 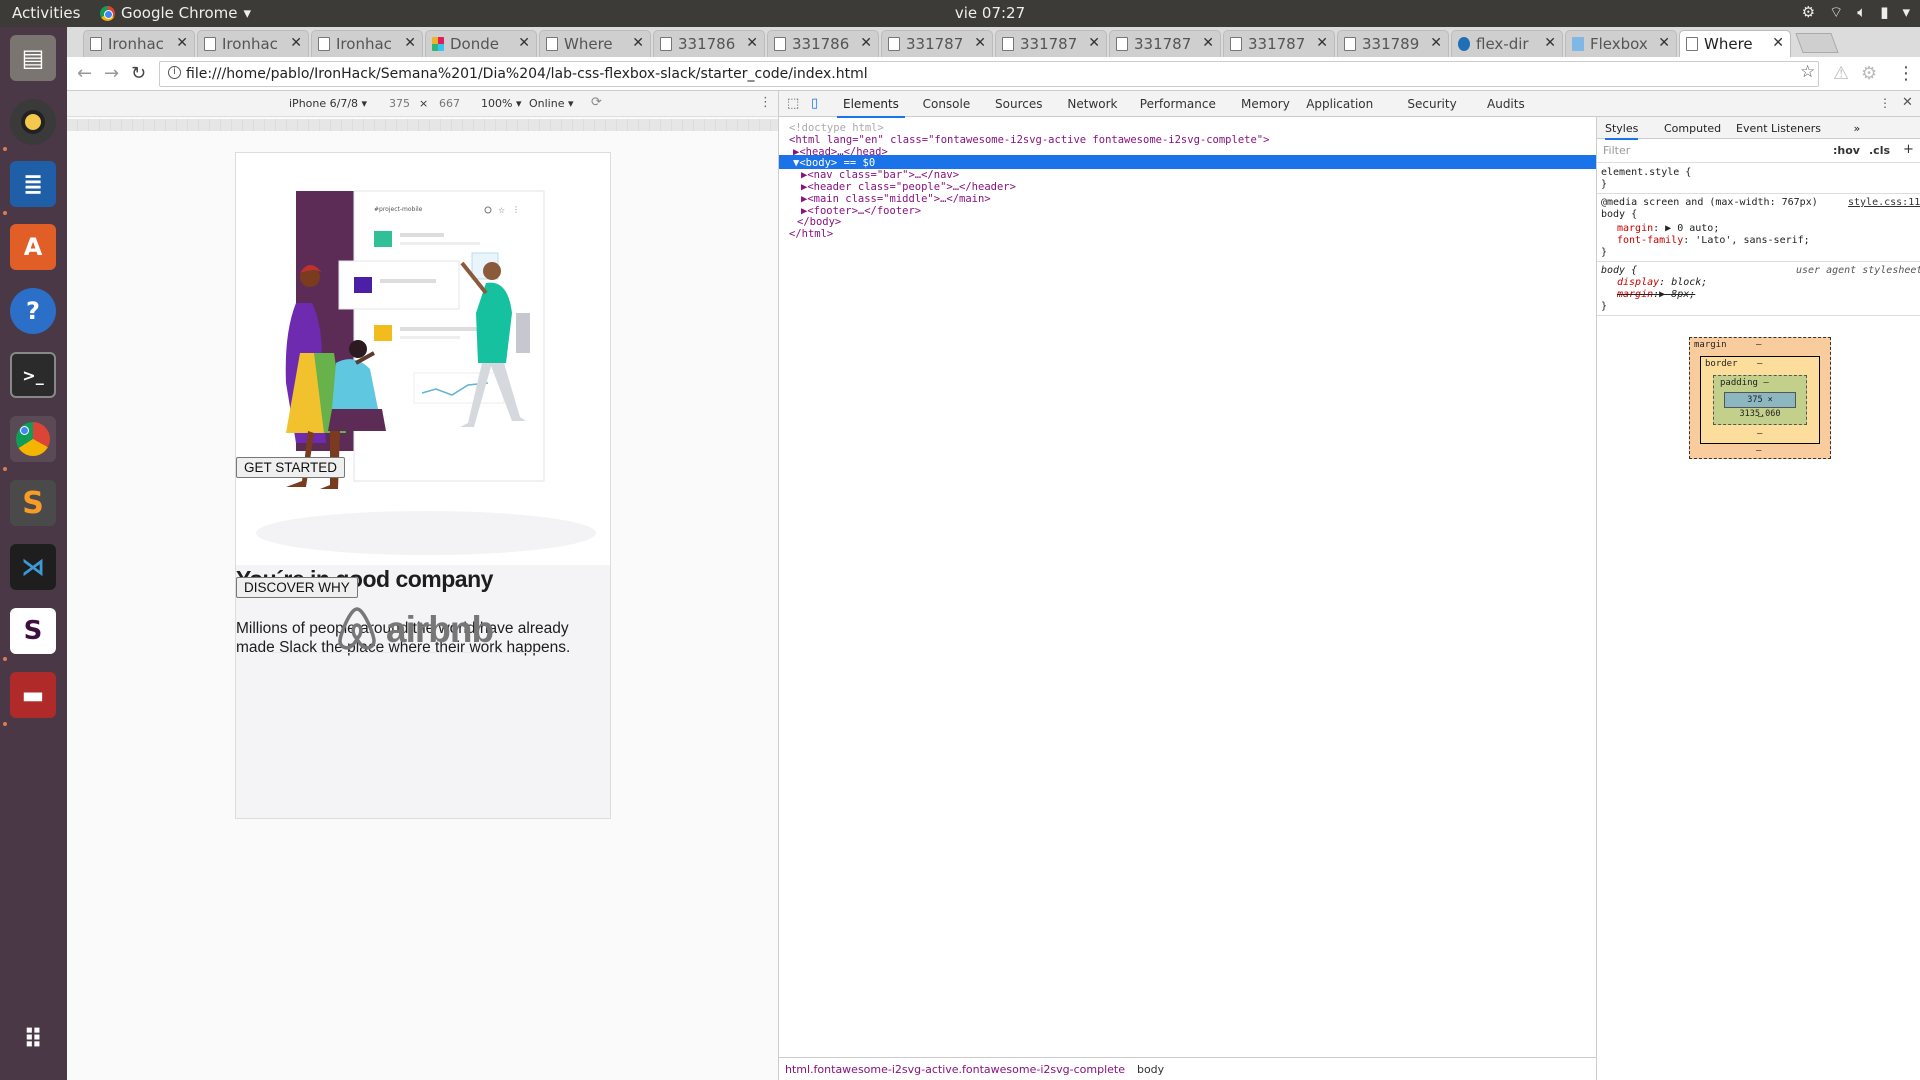 I want to click on devtools-tab-performance: Performance, so click(x=1178, y=104).